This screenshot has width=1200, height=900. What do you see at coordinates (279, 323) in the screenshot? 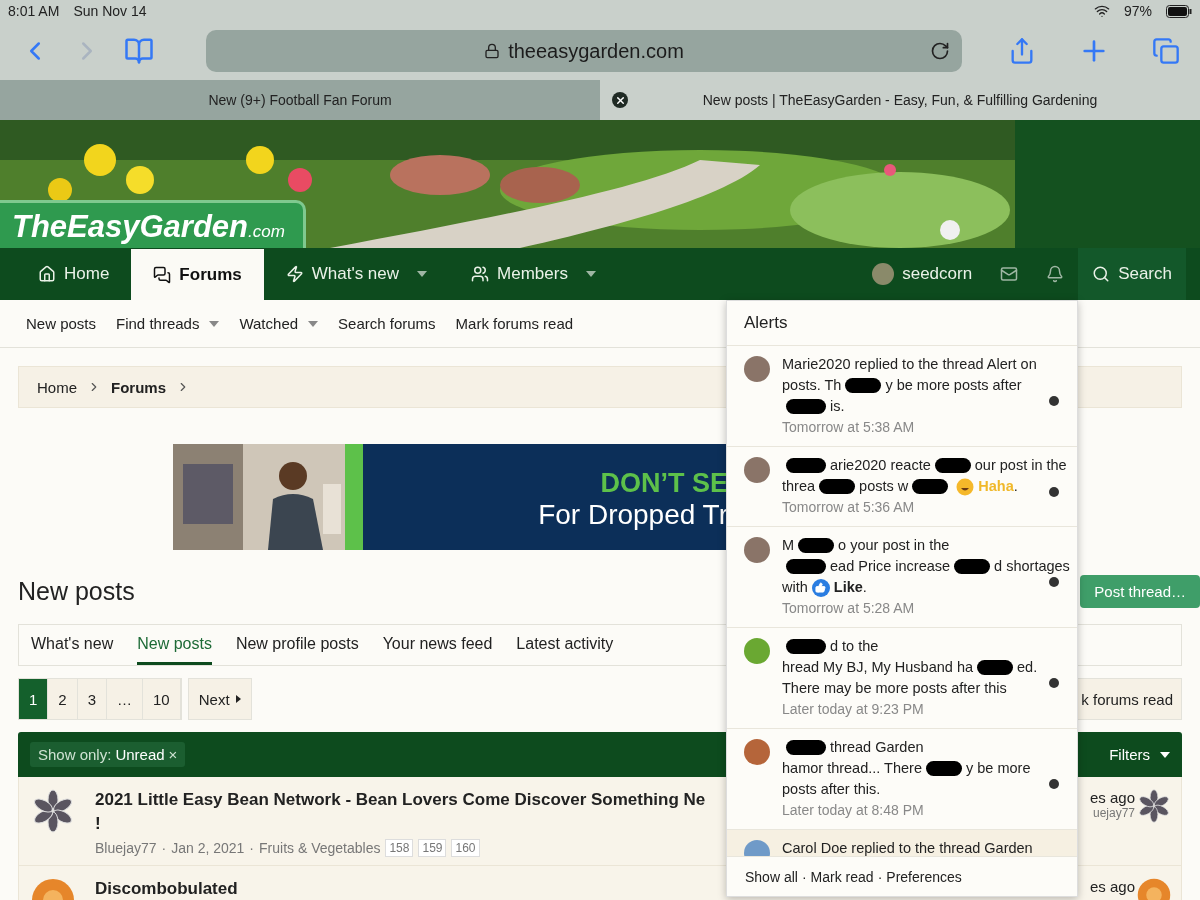
I see `subnav-link: Watched` at bounding box center [279, 323].